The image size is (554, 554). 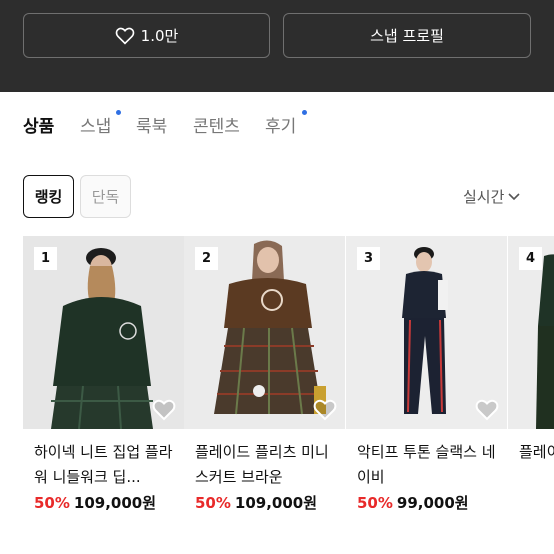 What do you see at coordinates (159, 36) in the screenshot?
I see `like-count: 1.0만` at bounding box center [159, 36].